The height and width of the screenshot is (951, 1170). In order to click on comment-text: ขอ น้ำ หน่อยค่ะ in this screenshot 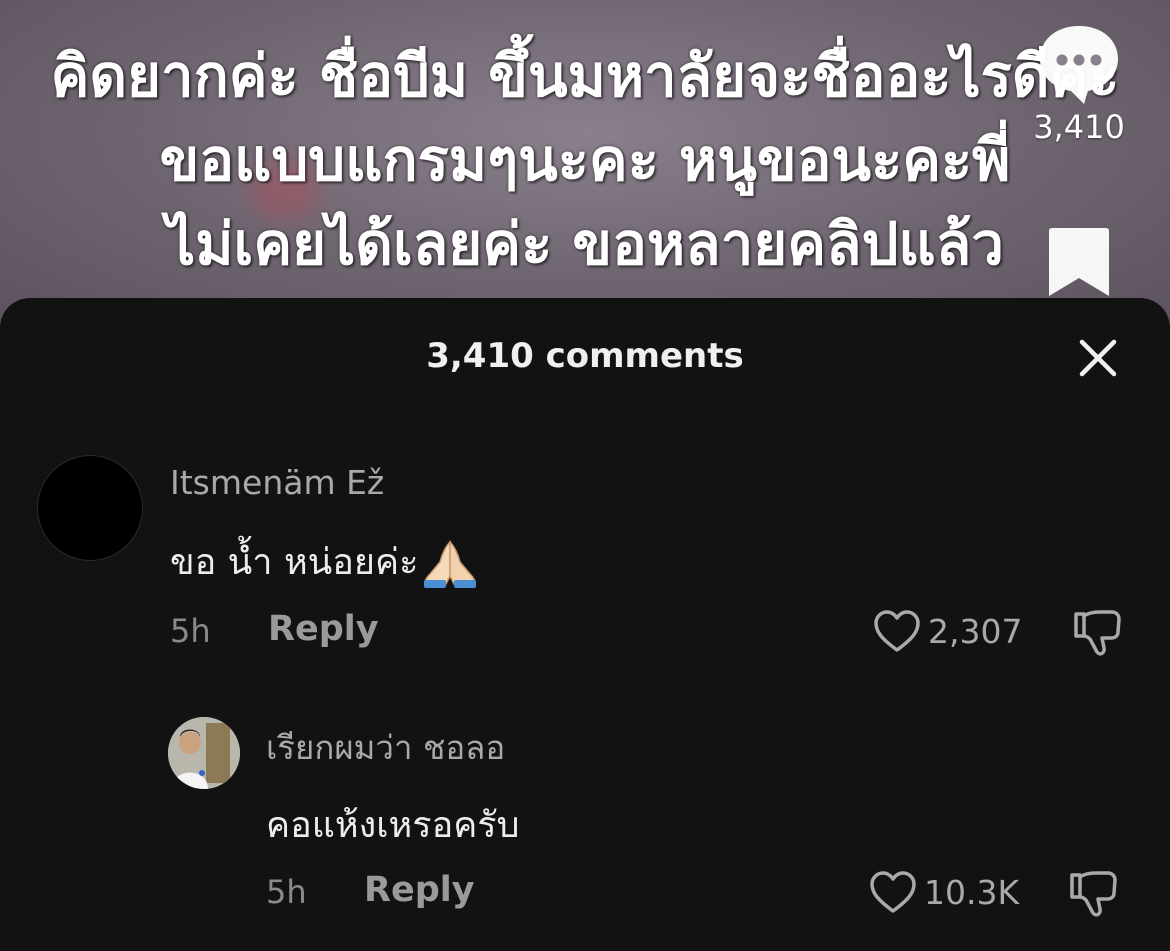, I will do `click(325, 561)`.